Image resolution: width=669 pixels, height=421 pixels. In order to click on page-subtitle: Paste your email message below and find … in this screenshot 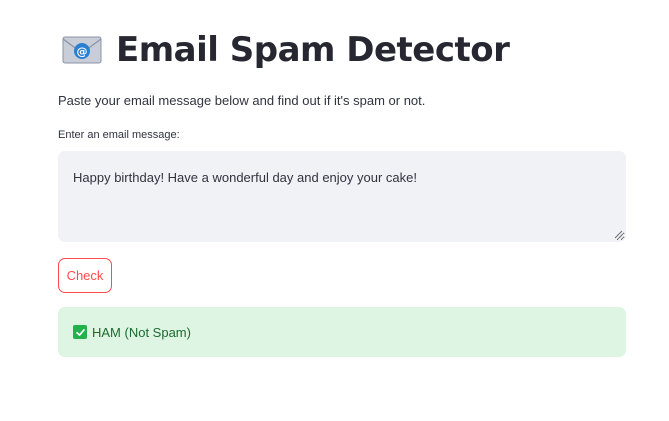, I will do `click(242, 100)`.